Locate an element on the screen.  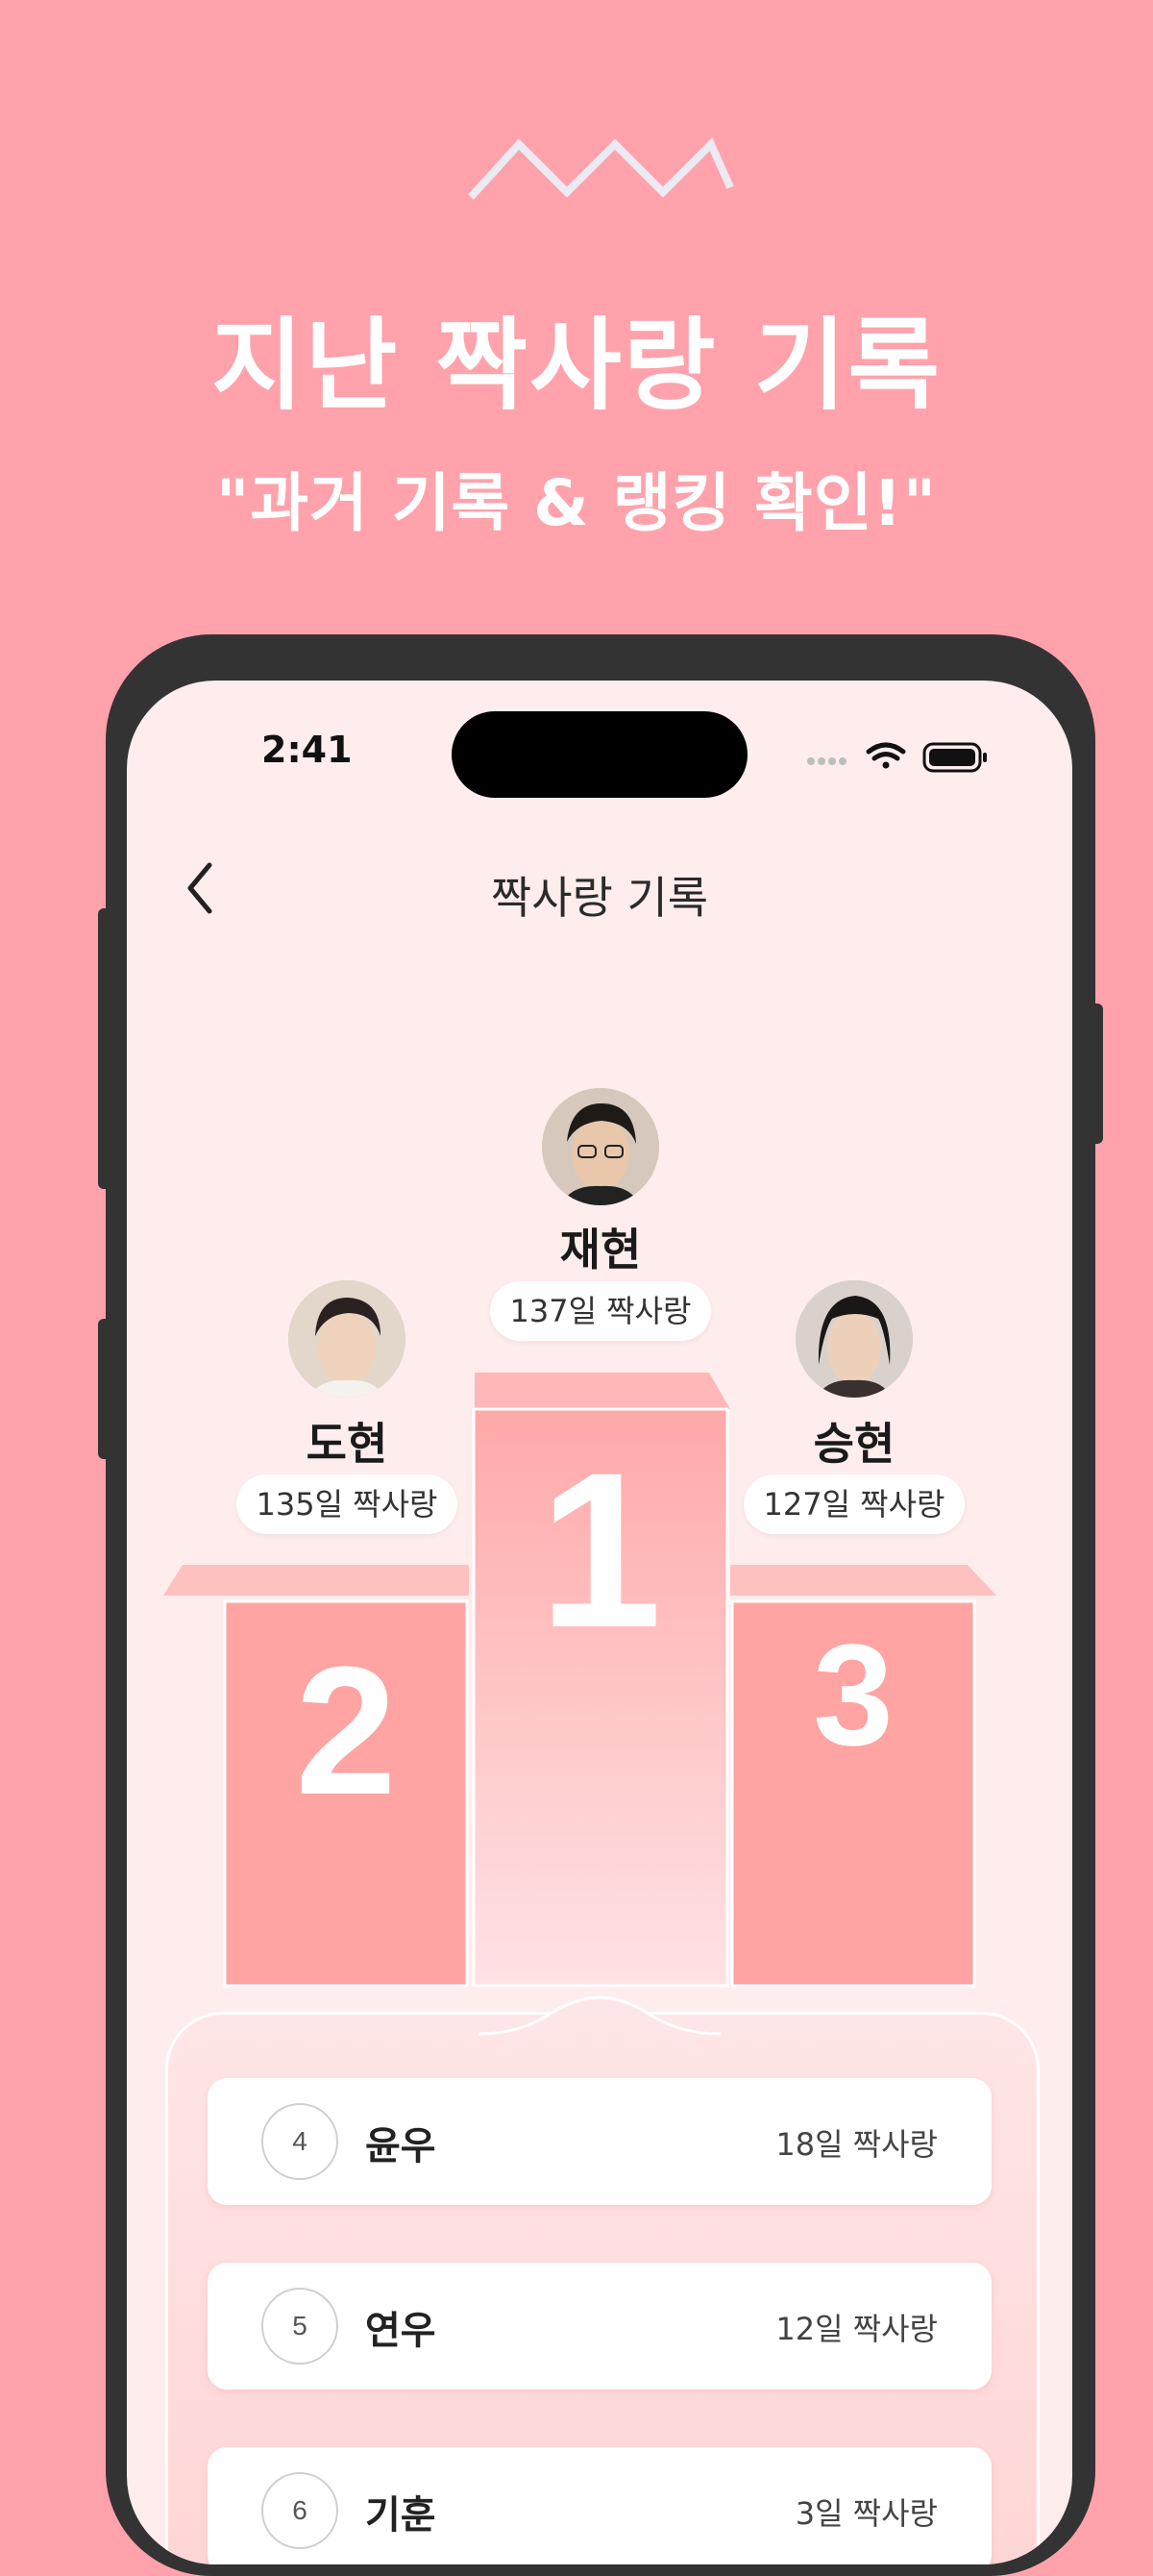
list-item-name: 기훈 is located at coordinates (401, 2516).